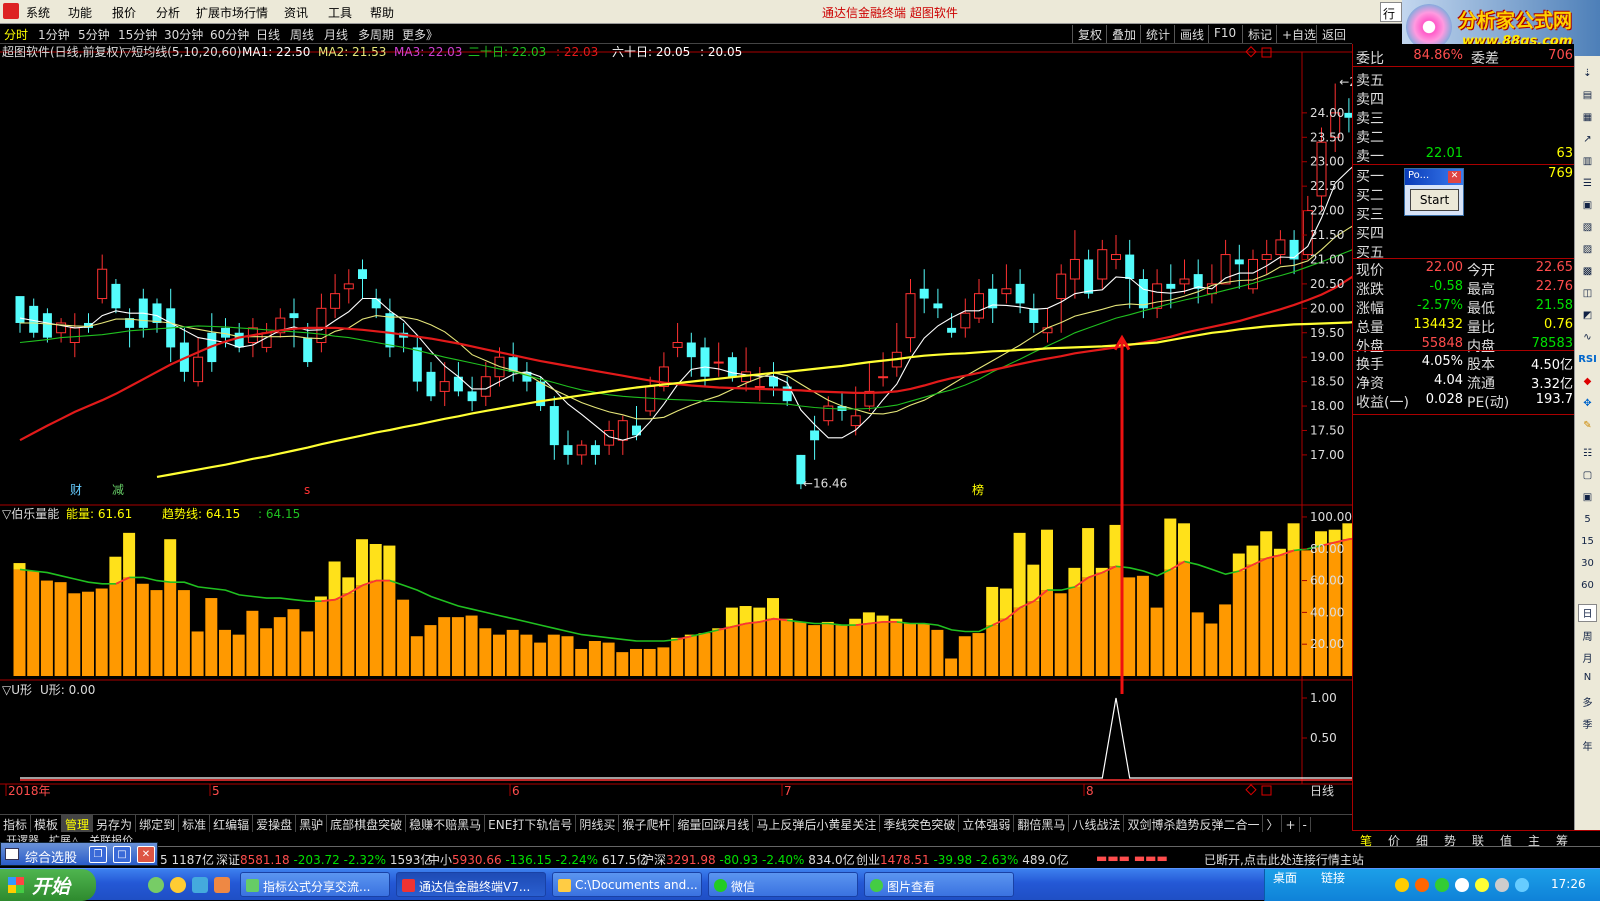 Image resolution: width=1600 pixels, height=901 pixels. Describe the element at coordinates (1587, 479) in the screenshot. I see `rtool-f5-icon: ▢` at that location.